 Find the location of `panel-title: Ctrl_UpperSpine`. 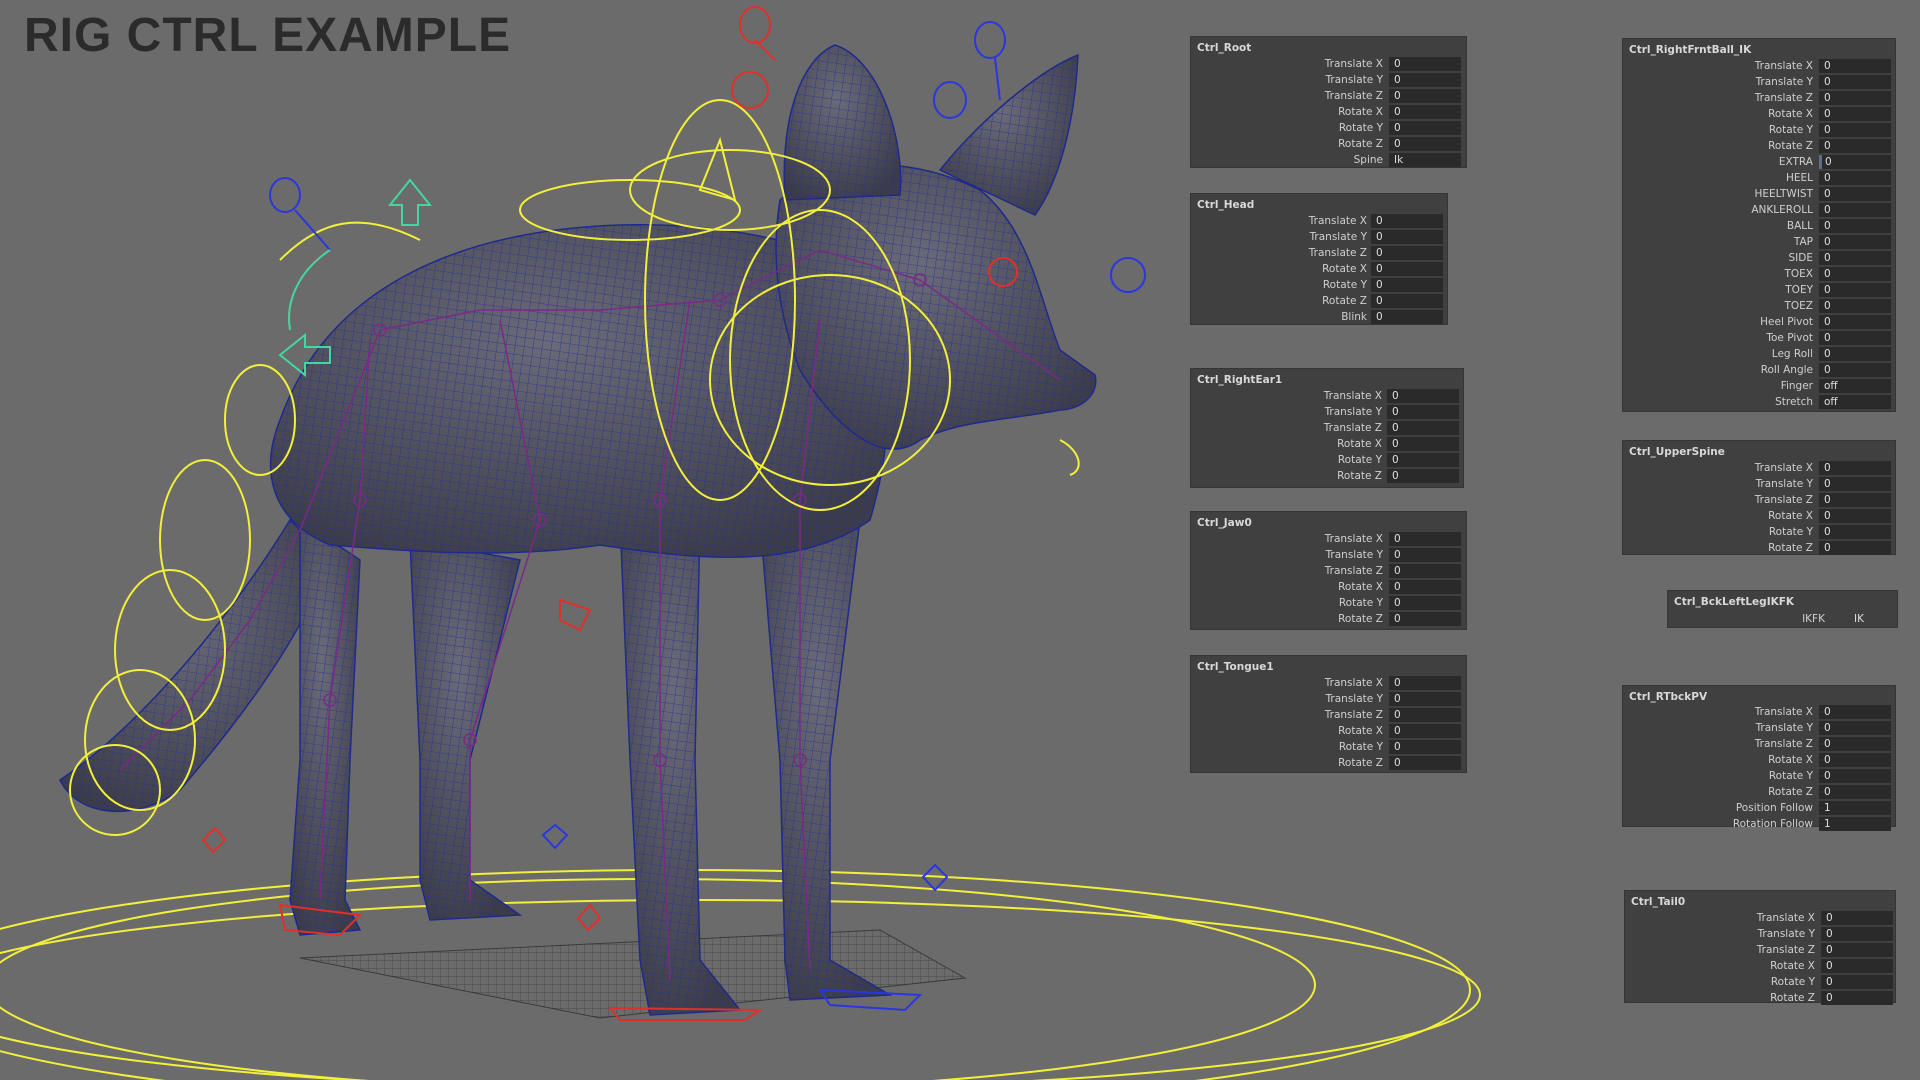

panel-title: Ctrl_UpperSpine is located at coordinates (1677, 452).